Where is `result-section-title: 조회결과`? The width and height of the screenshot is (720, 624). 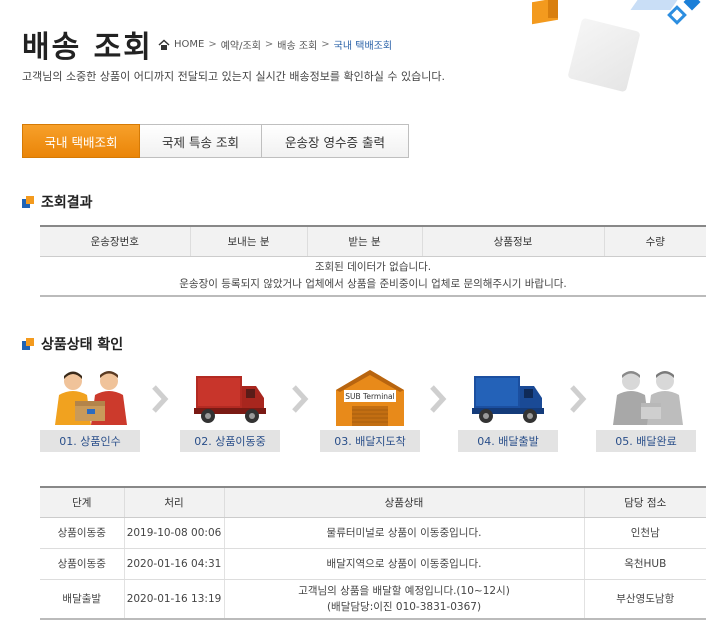 result-section-title: 조회결과 is located at coordinates (57, 202).